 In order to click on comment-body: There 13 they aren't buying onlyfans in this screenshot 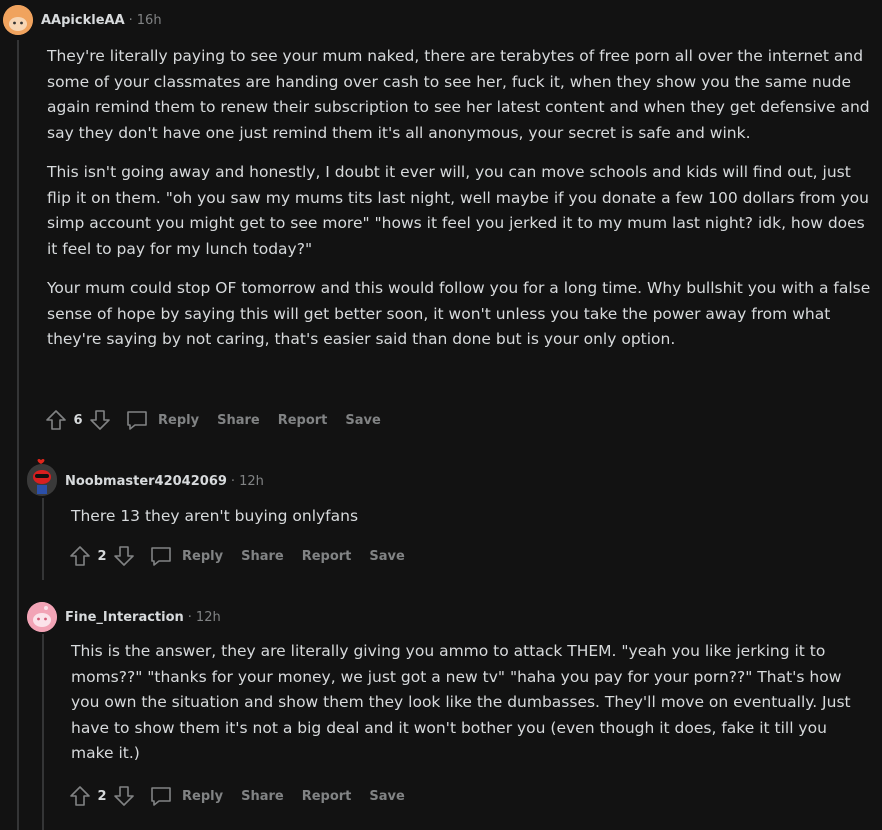, I will do `click(471, 524)`.